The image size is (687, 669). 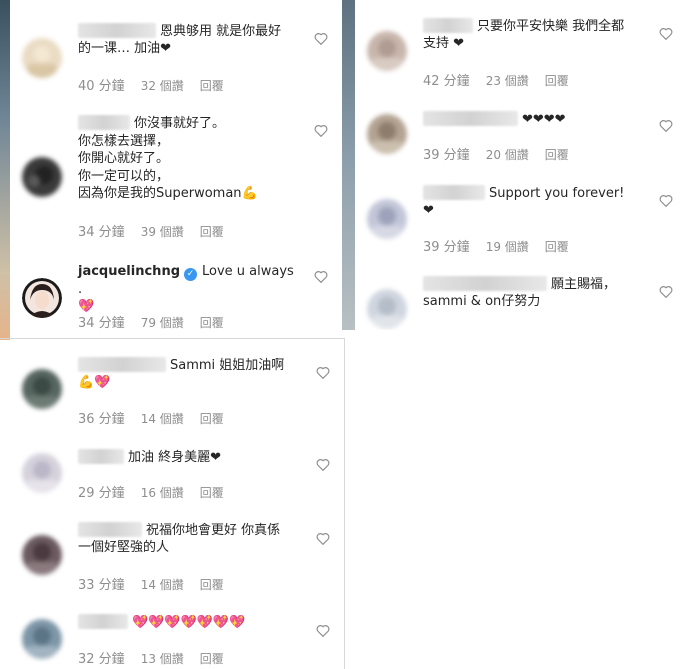 I want to click on comment-time: 36 分鐘, so click(x=101, y=419).